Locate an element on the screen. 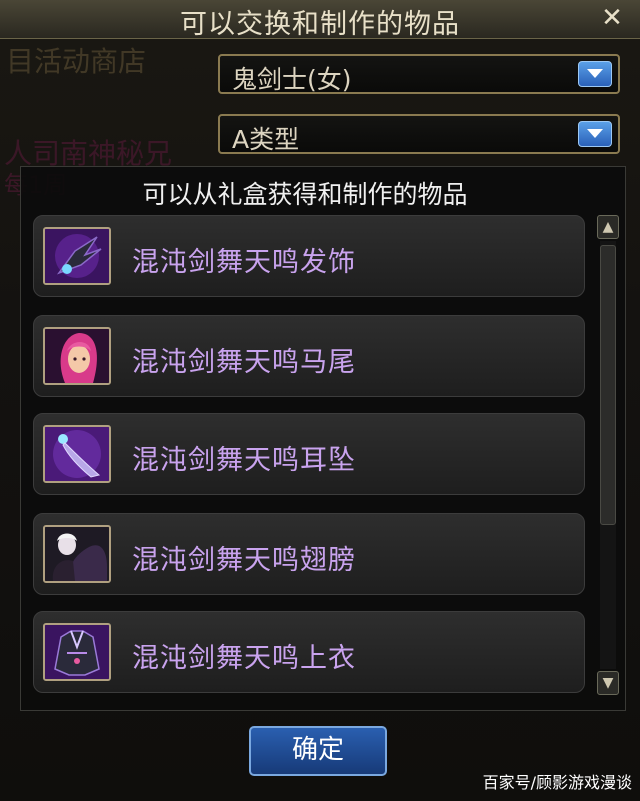 Image resolution: width=640 pixels, height=801 pixels. list-item: 混沌剑舞天鸣翅膀 is located at coordinates (309, 554).